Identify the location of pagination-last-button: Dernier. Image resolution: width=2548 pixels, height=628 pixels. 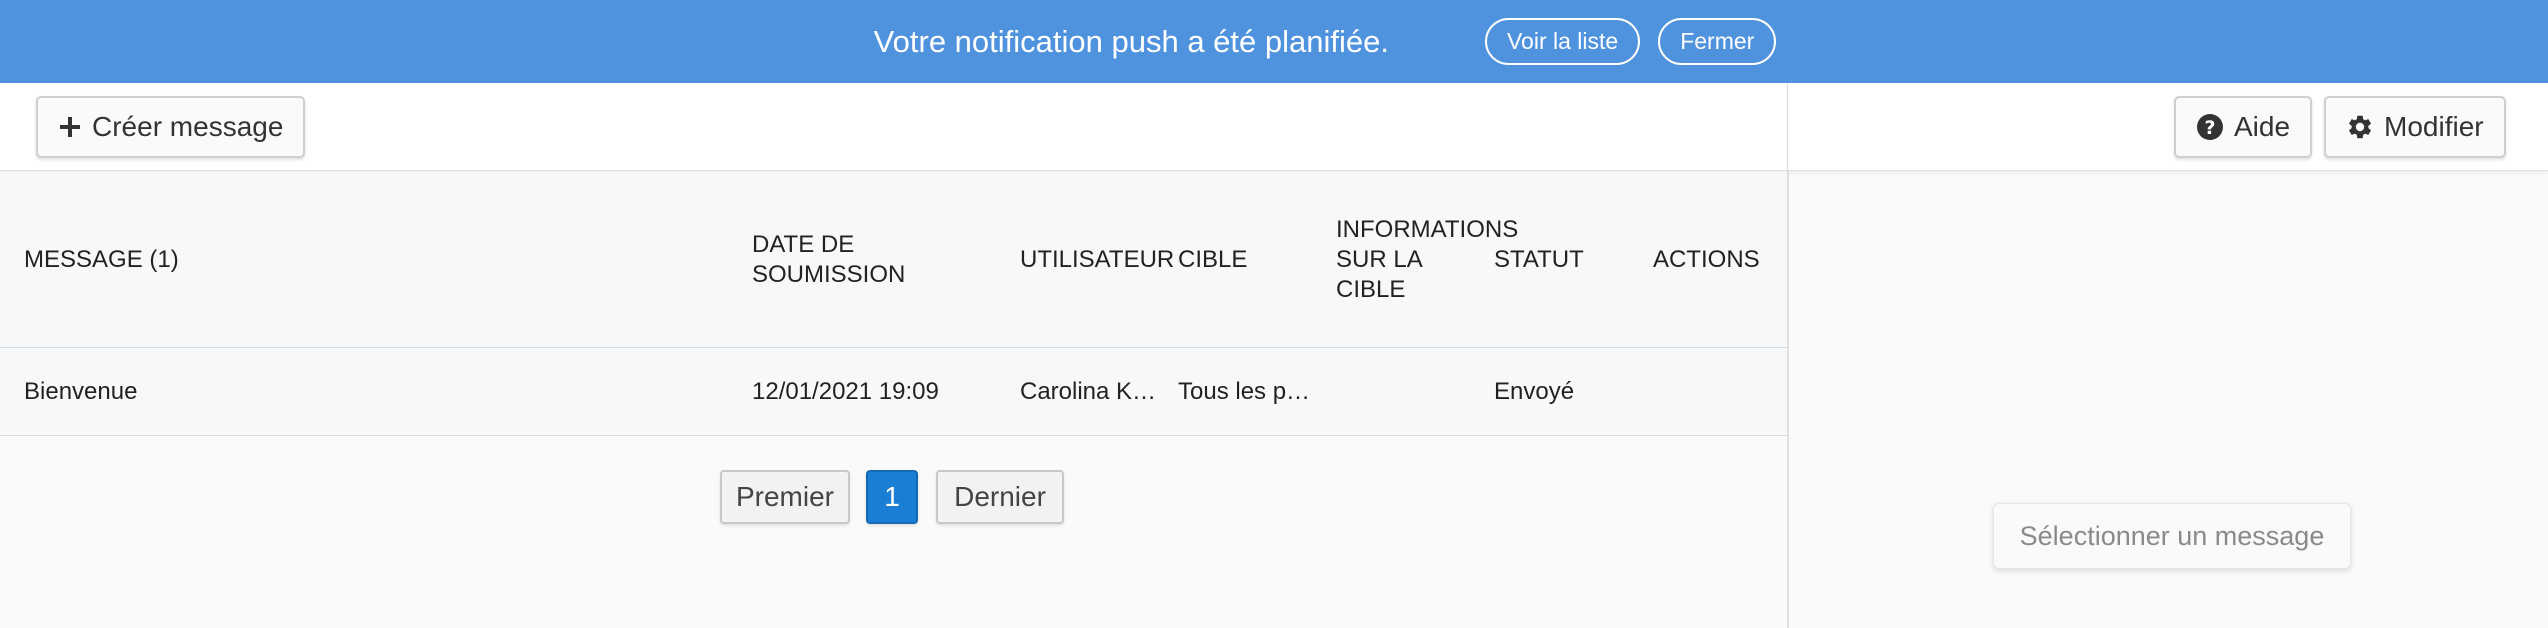
(1000, 497).